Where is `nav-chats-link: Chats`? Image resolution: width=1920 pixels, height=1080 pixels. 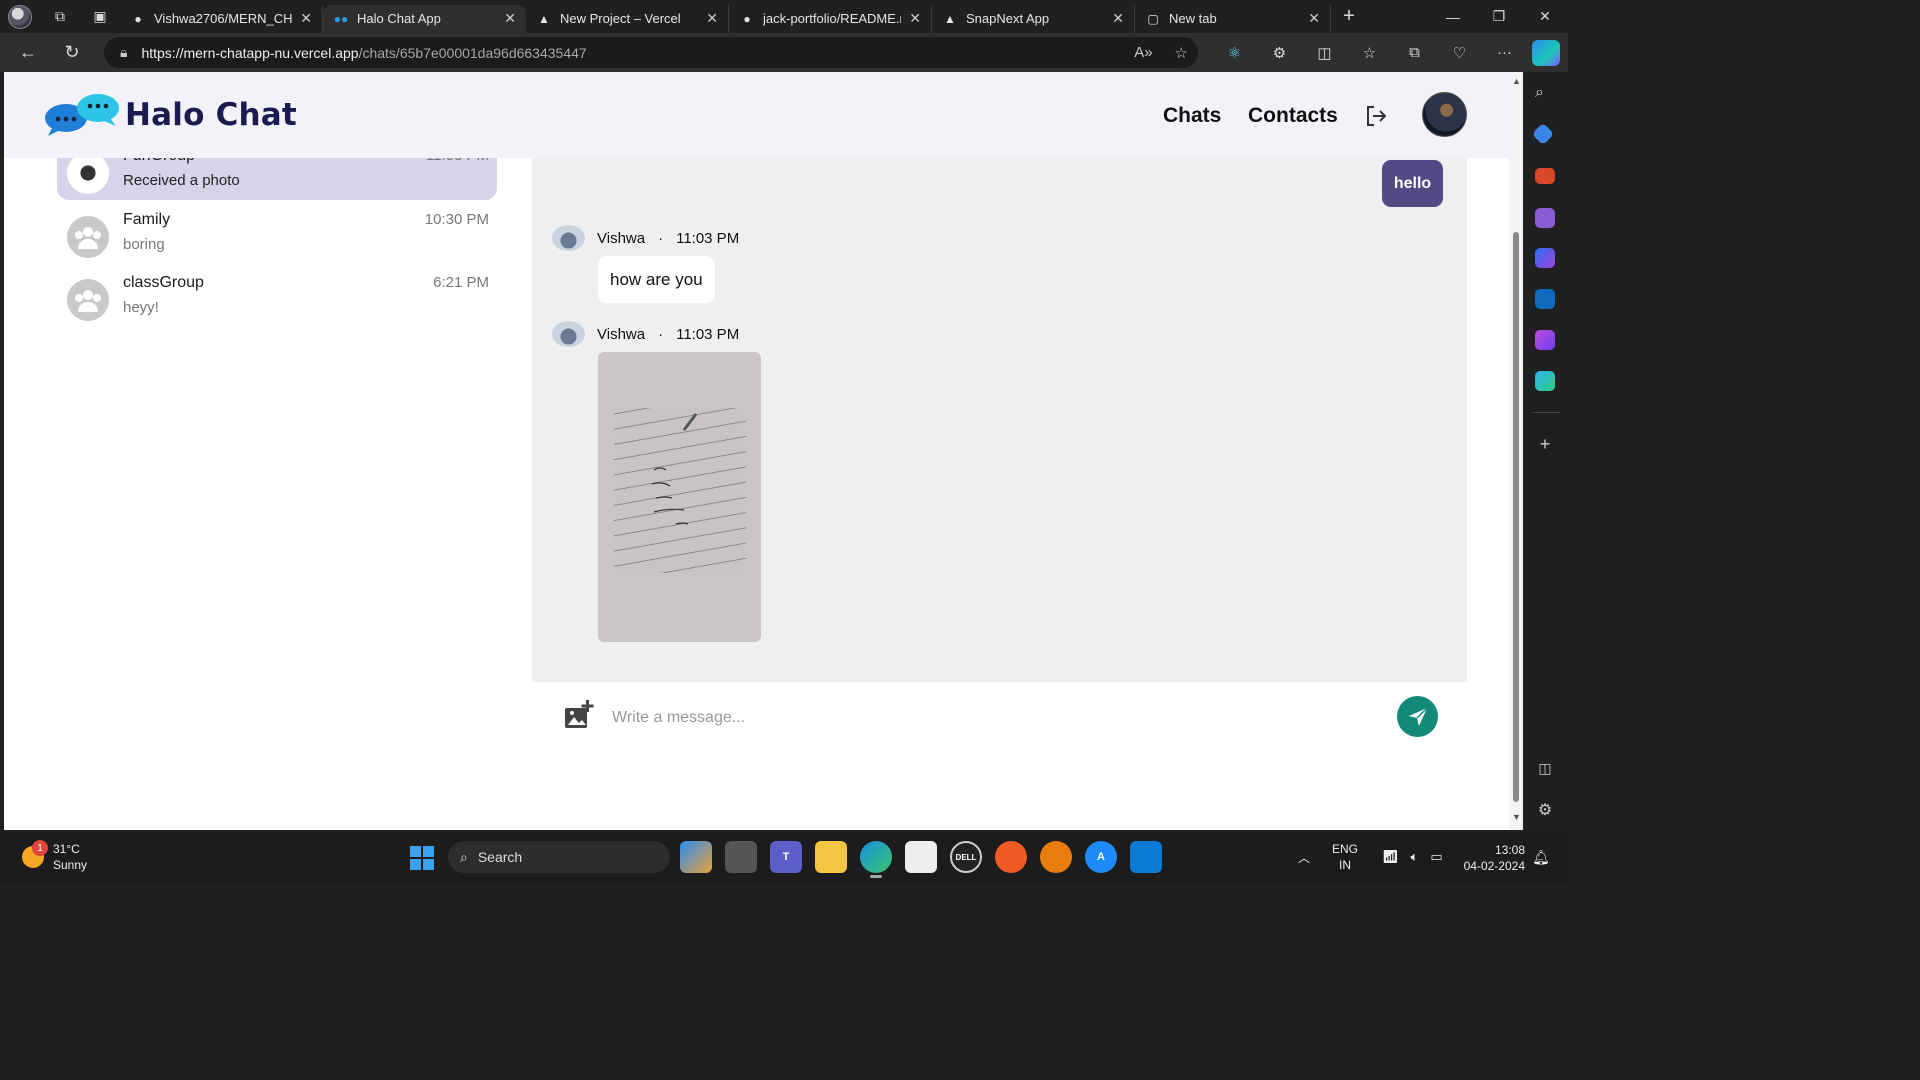 nav-chats-link: Chats is located at coordinates (1192, 116).